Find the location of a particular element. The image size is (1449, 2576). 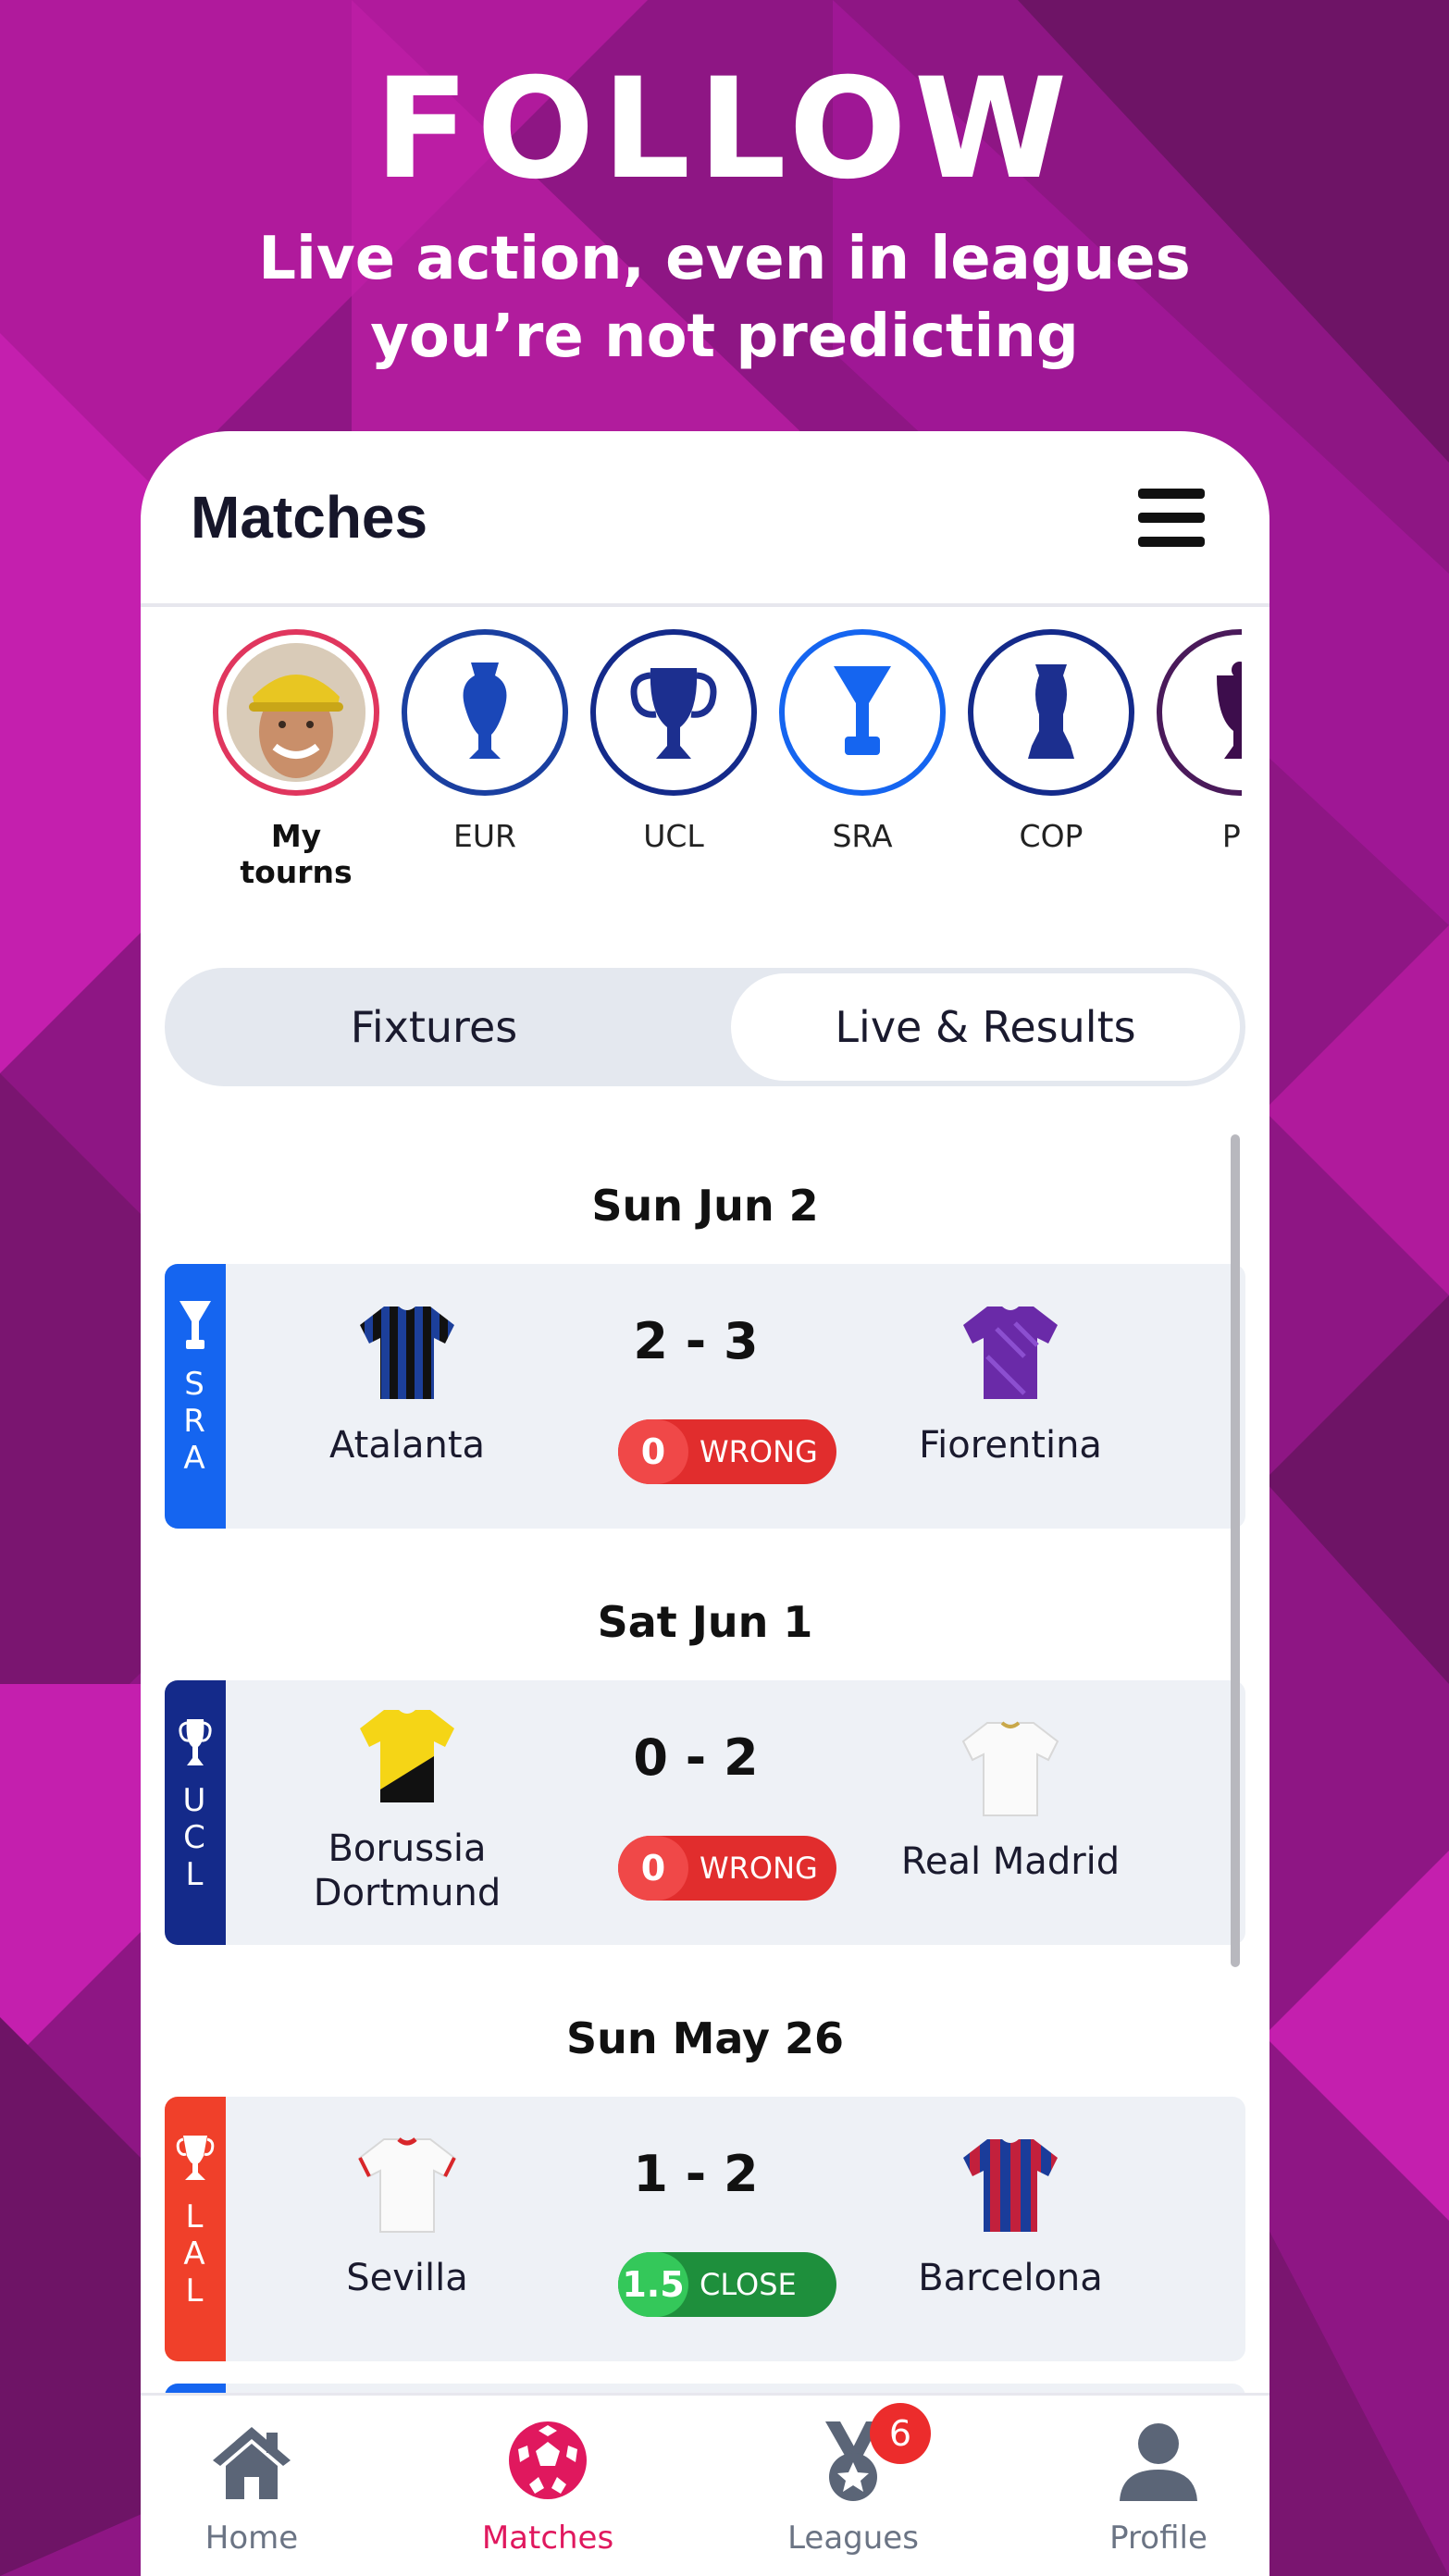

prediction-points: 1.5 is located at coordinates (653, 2285).